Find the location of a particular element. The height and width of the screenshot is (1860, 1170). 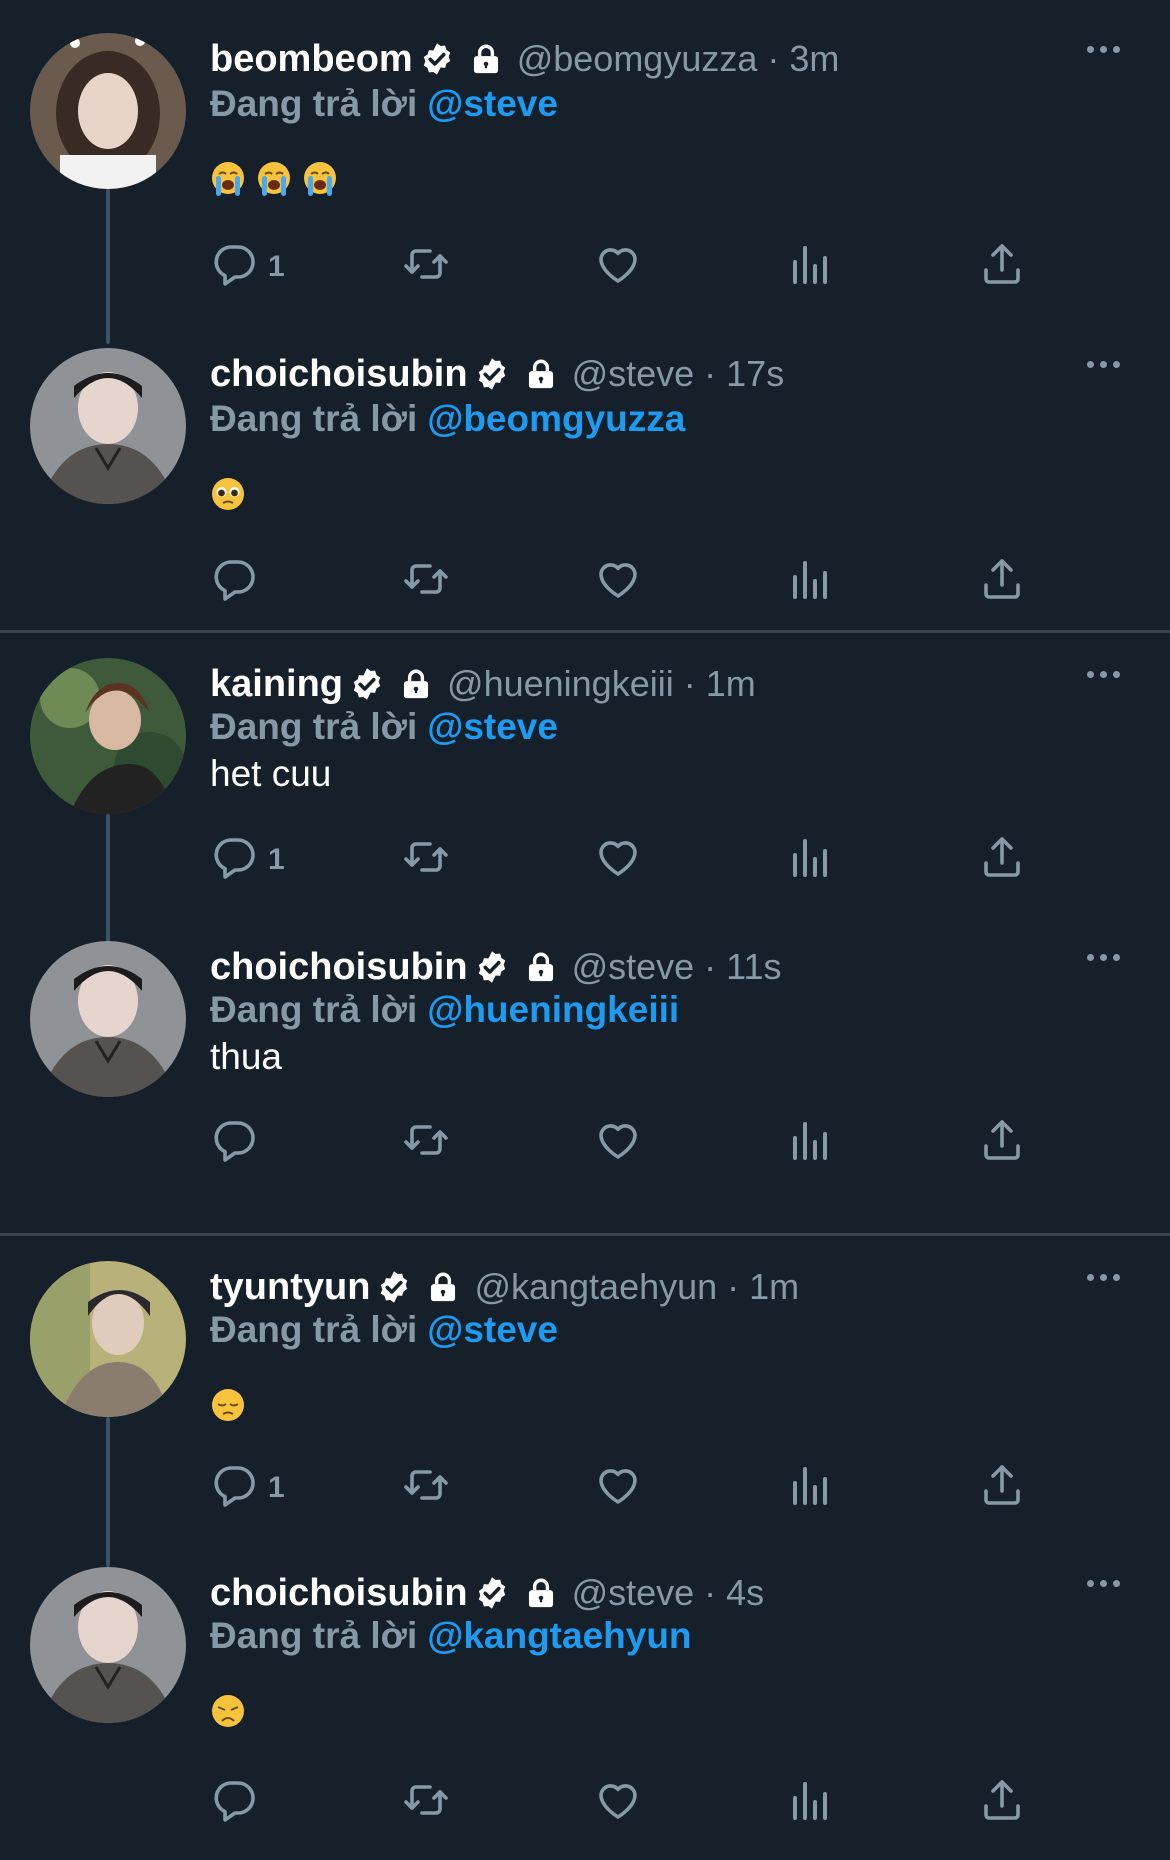

display-name: beombeom is located at coordinates (311, 59).